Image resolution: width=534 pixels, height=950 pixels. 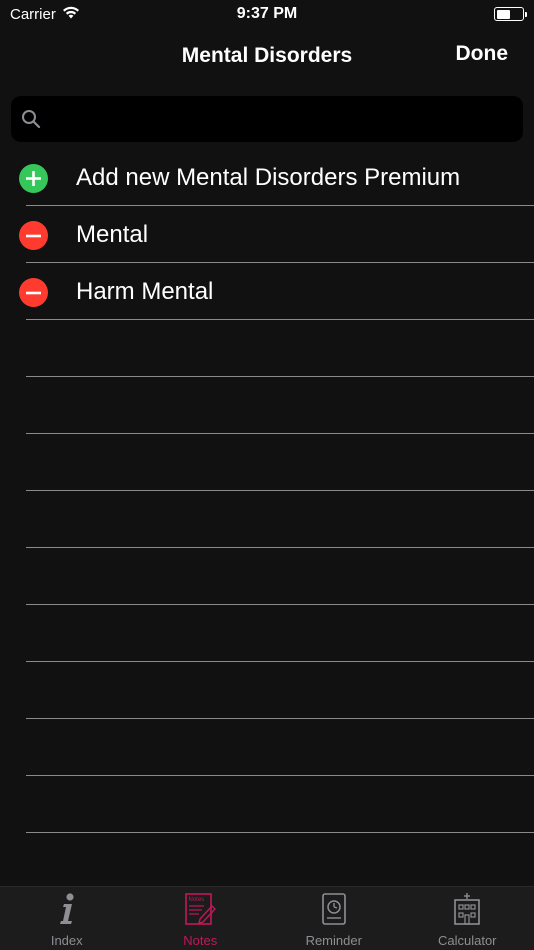 I want to click on status-time: 9:37 PM, so click(x=267, y=13).